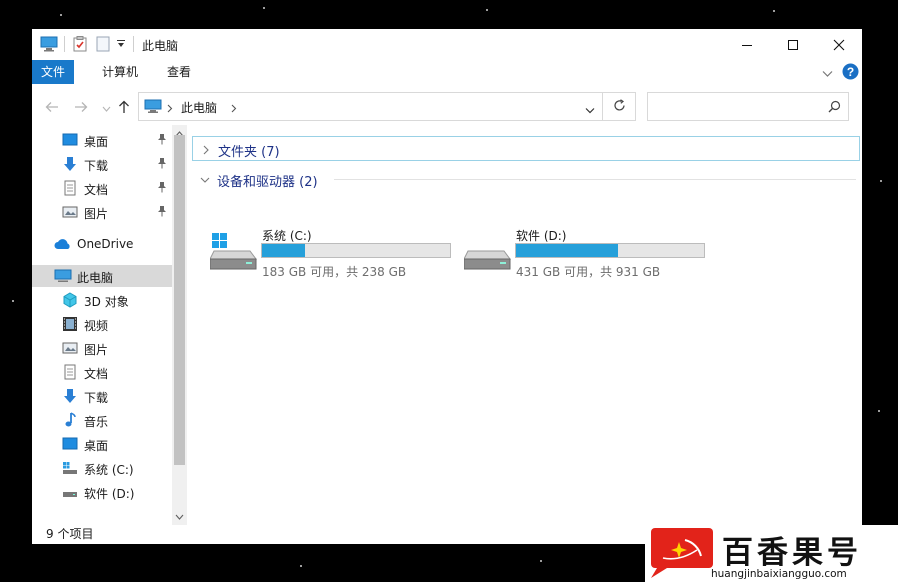 The image size is (898, 582). Describe the element at coordinates (52, 107) in the screenshot. I see `back-arrow-icon` at that location.